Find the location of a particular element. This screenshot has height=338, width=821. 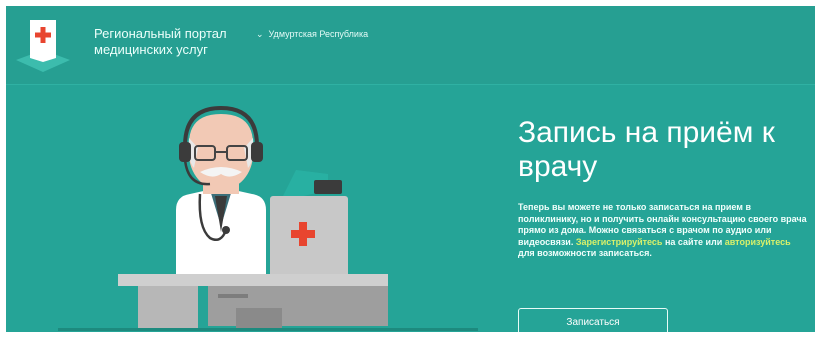

register-link: Зарегистрируйтесь is located at coordinates (619, 242).